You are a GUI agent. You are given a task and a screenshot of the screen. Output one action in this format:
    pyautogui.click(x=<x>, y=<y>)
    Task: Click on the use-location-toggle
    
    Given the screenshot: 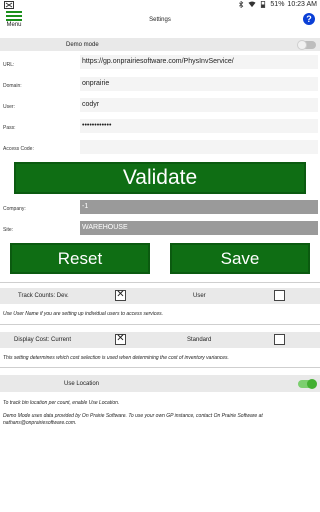 What is the action you would take?
    pyautogui.click(x=307, y=384)
    